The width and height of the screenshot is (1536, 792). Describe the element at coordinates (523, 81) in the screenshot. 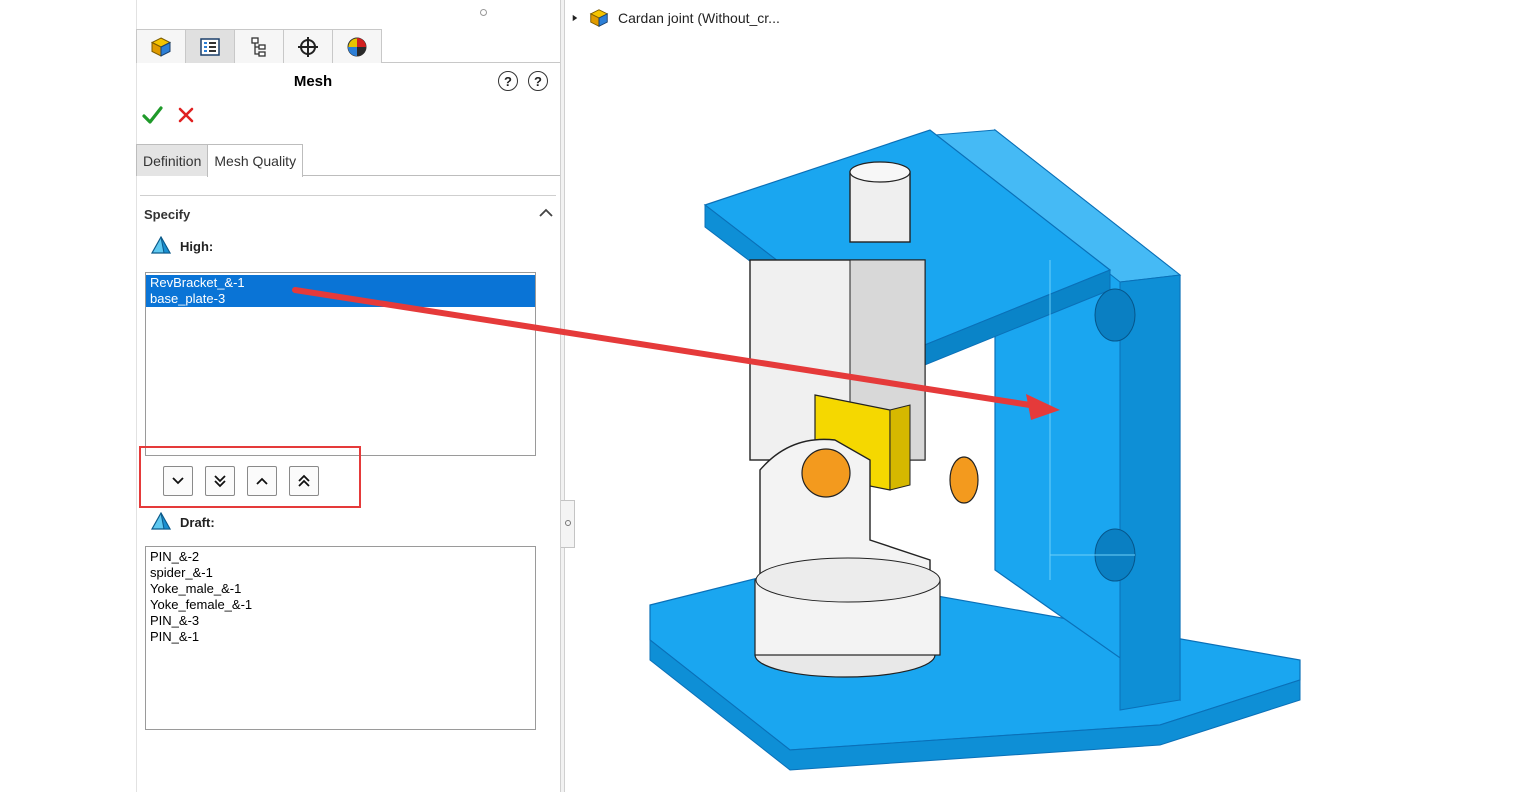

I see `help-icons: ? ?` at that location.